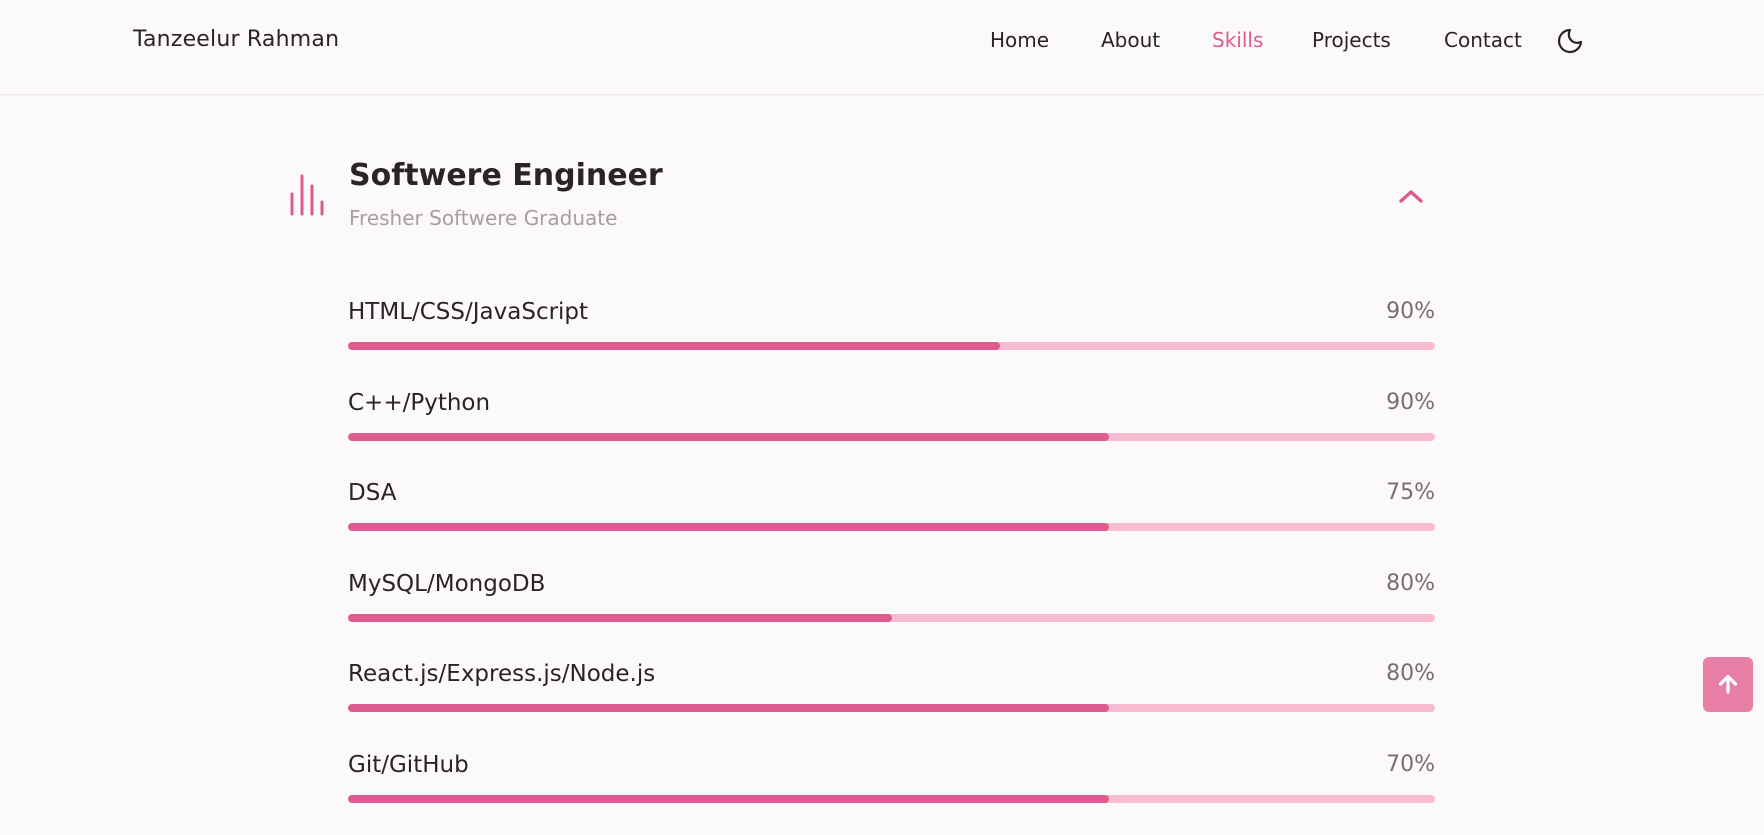 The width and height of the screenshot is (1764, 835). I want to click on main-nav: Home About Skills Projects Contact, so click(882, 40).